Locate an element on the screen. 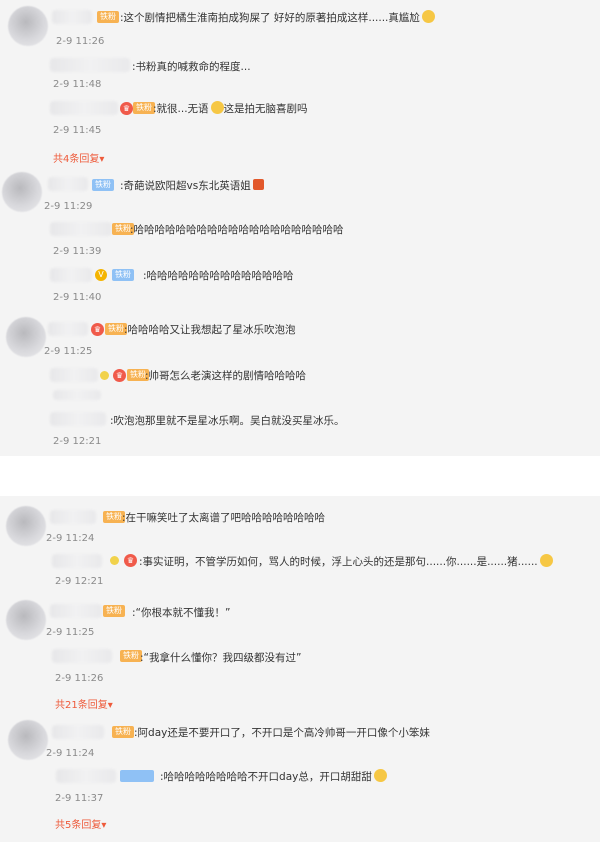 This screenshot has width=600, height=842. reply-text: :帅哥怎么老演这样的剧情哈哈哈哈 is located at coordinates (226, 376).